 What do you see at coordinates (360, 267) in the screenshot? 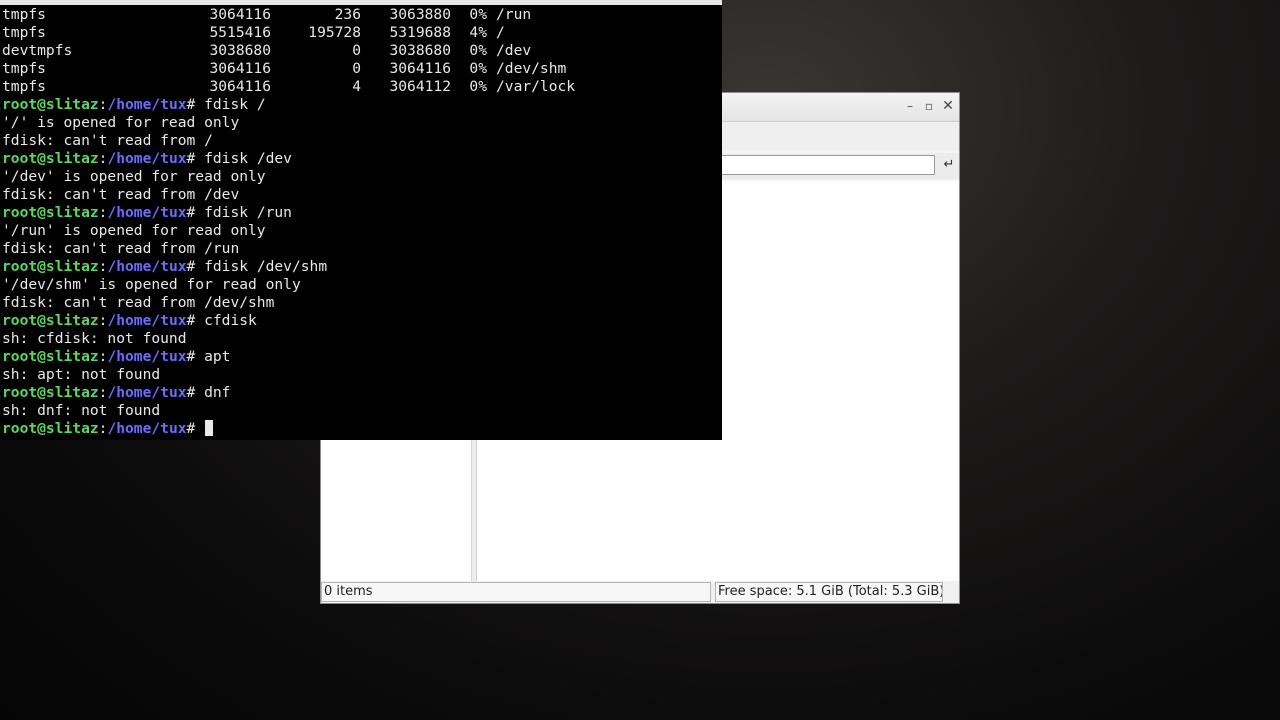
I see `prompt-line: root@slitaz:/home/tux# fdisk /dev/shm` at bounding box center [360, 267].